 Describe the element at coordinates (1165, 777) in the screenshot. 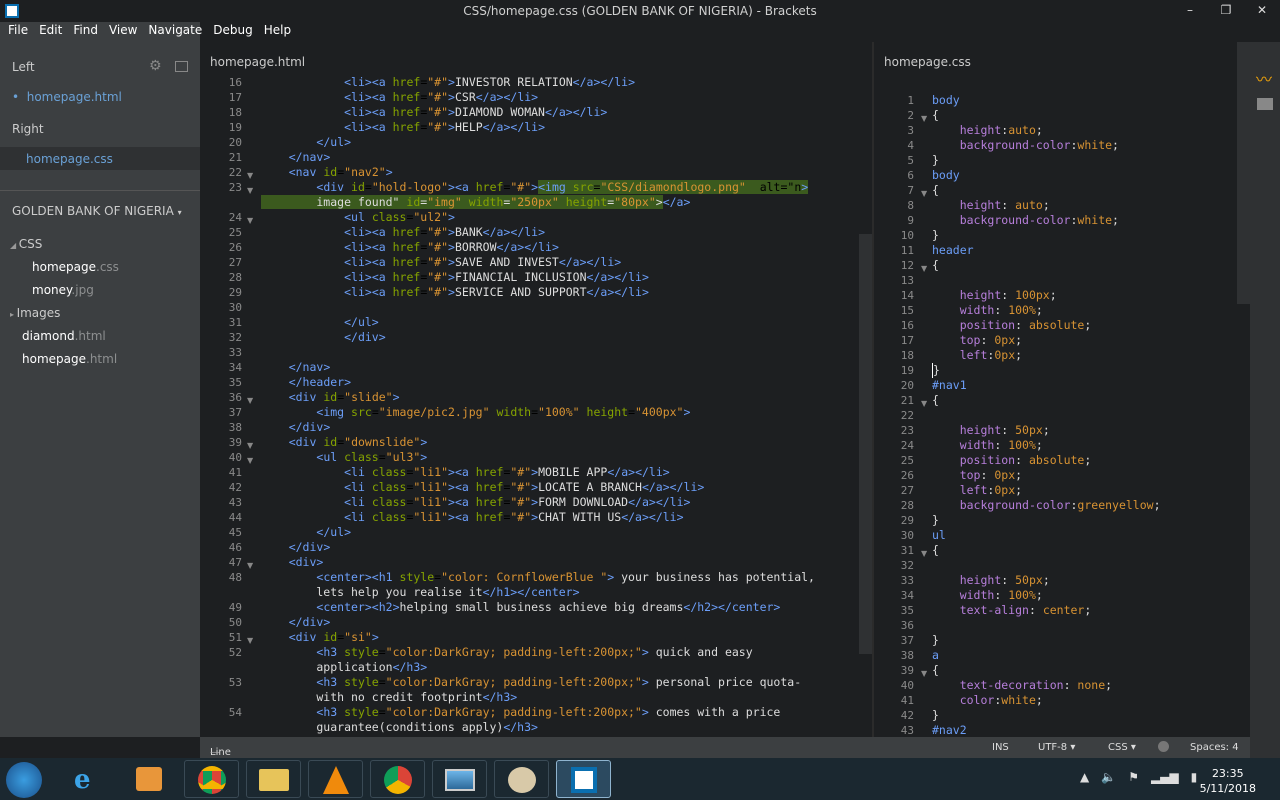

I see `network-signal-icon: ▂▄▆` at that location.